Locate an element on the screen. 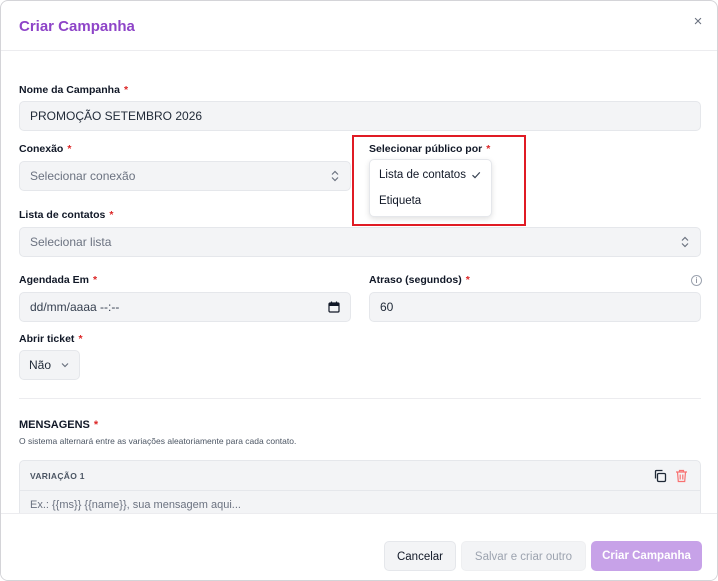 Image resolution: width=718 pixels, height=581 pixels. section-divider is located at coordinates (360, 398).